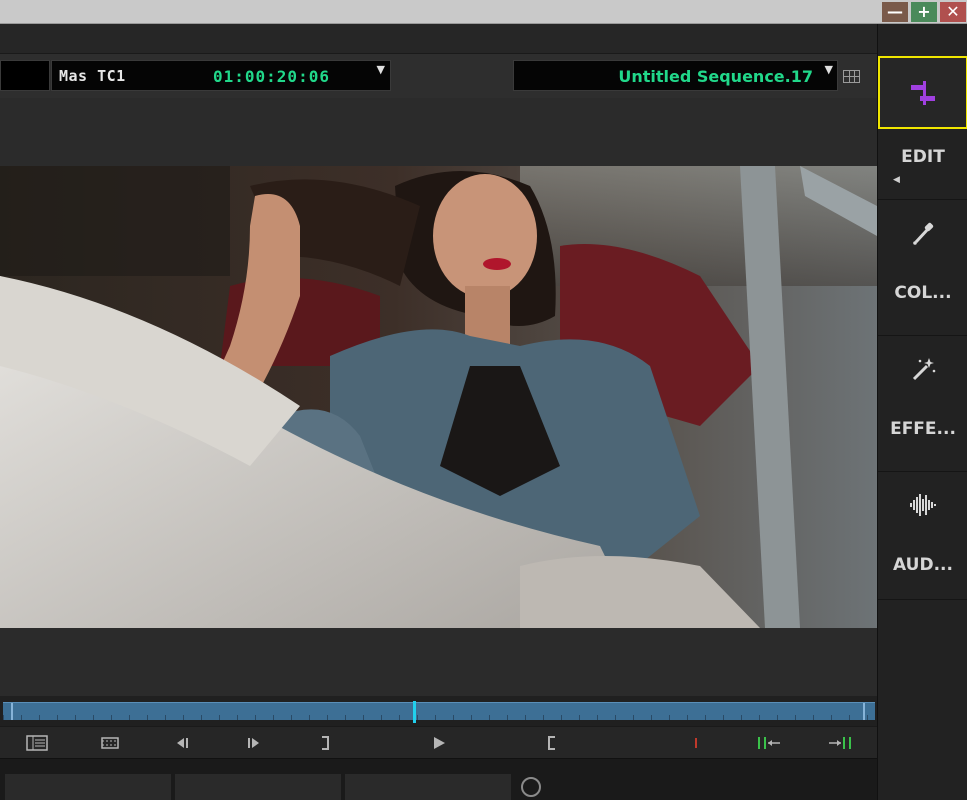  I want to click on sequence-selector: Untitled Sequence.17 ▼, so click(675, 75).